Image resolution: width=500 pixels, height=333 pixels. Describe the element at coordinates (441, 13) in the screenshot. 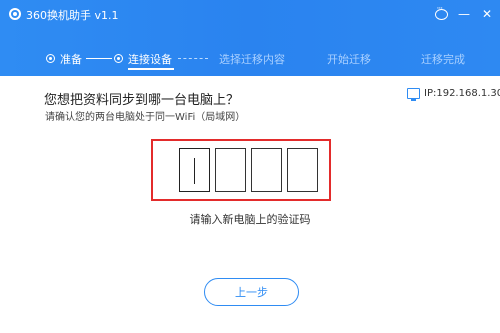

I see `chat-bubble-icon` at that location.